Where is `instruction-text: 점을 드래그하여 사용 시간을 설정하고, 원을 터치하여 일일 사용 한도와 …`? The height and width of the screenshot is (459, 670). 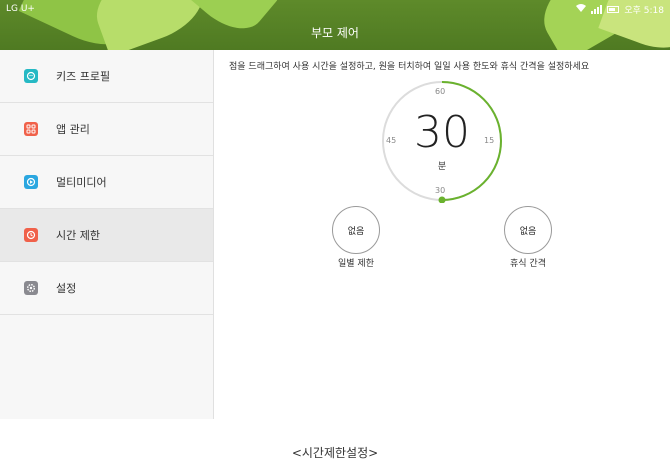
instruction-text: 점을 드래그하여 사용 시간을 설정하고, 원을 터치하여 일일 사용 한도와 … is located at coordinates (409, 67).